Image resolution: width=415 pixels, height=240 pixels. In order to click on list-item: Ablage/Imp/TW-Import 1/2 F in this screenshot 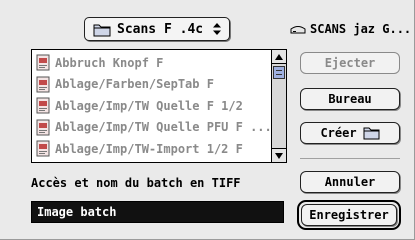, I will do `click(152, 149)`.